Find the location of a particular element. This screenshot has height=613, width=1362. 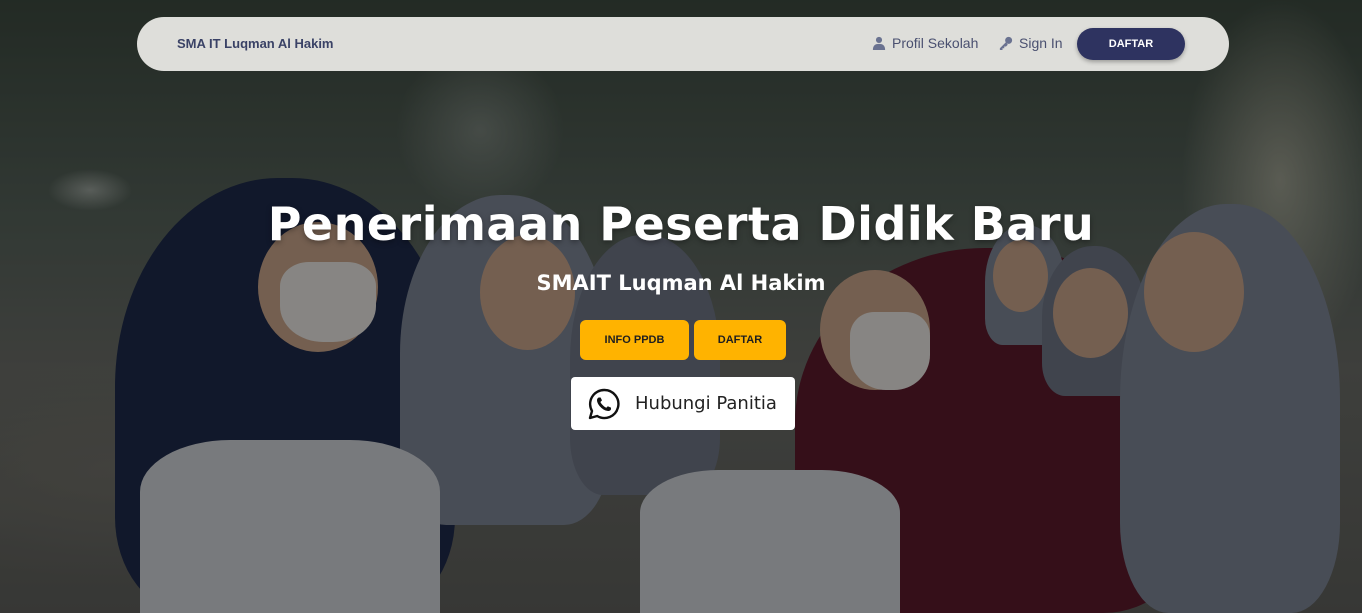

hero-title: Penerimaan Peserta Didik Baru is located at coordinates (681, 224).